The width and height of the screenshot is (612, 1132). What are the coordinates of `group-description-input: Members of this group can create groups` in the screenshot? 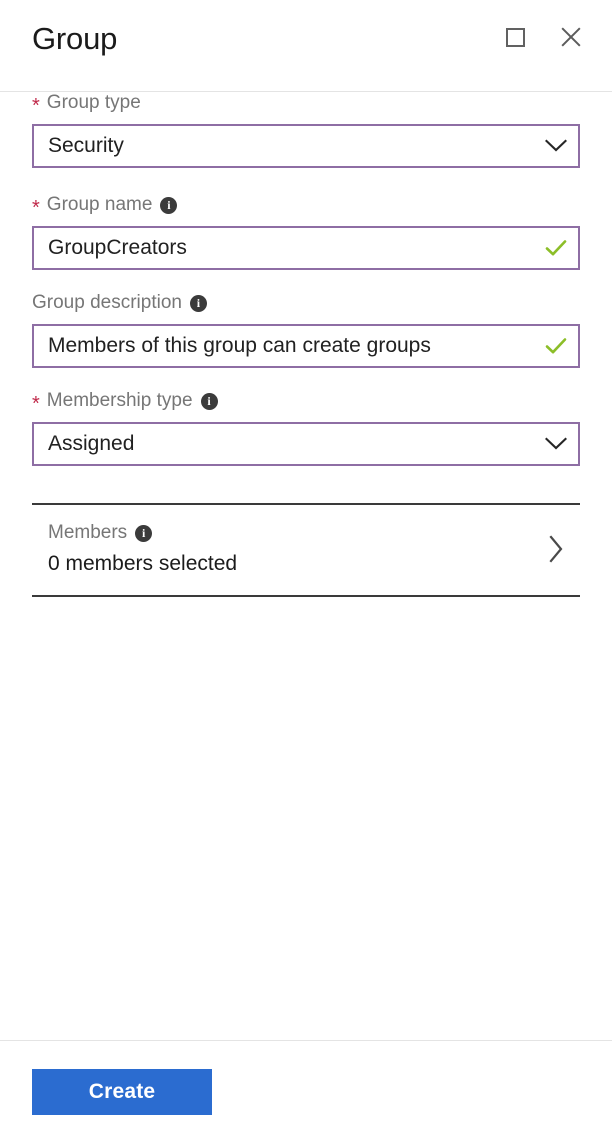 It's located at (306, 346).